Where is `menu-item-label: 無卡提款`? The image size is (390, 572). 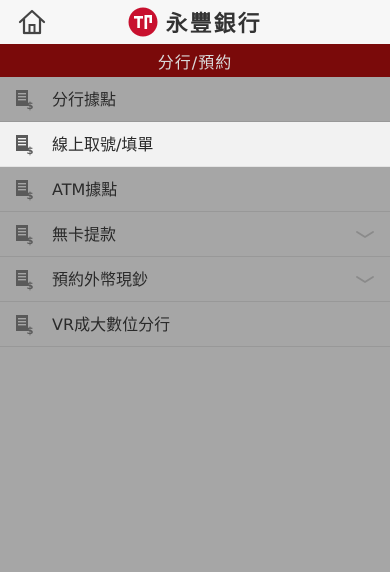 menu-item-label: 無卡提款 is located at coordinates (84, 234).